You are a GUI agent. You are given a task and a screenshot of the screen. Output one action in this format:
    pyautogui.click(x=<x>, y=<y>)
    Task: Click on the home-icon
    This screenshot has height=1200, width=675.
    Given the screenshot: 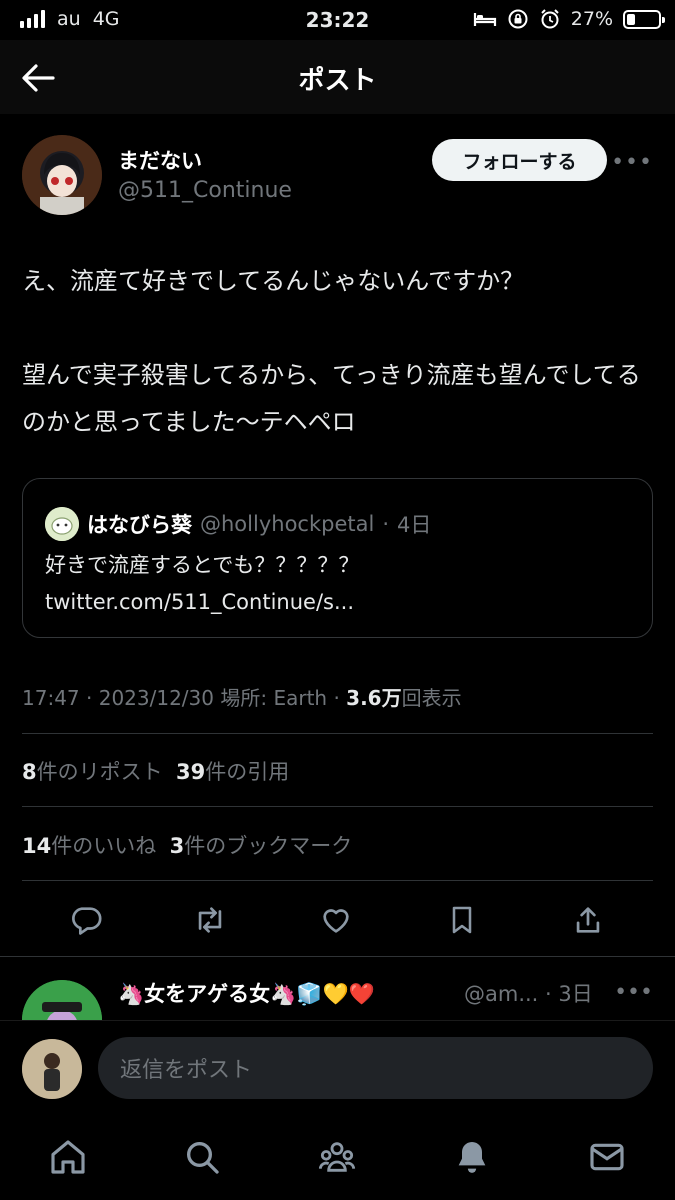 What is the action you would take?
    pyautogui.click(x=68, y=1157)
    